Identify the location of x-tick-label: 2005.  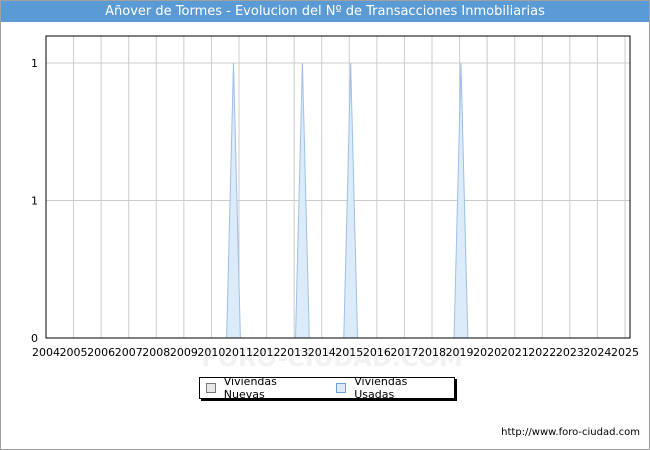
(74, 352).